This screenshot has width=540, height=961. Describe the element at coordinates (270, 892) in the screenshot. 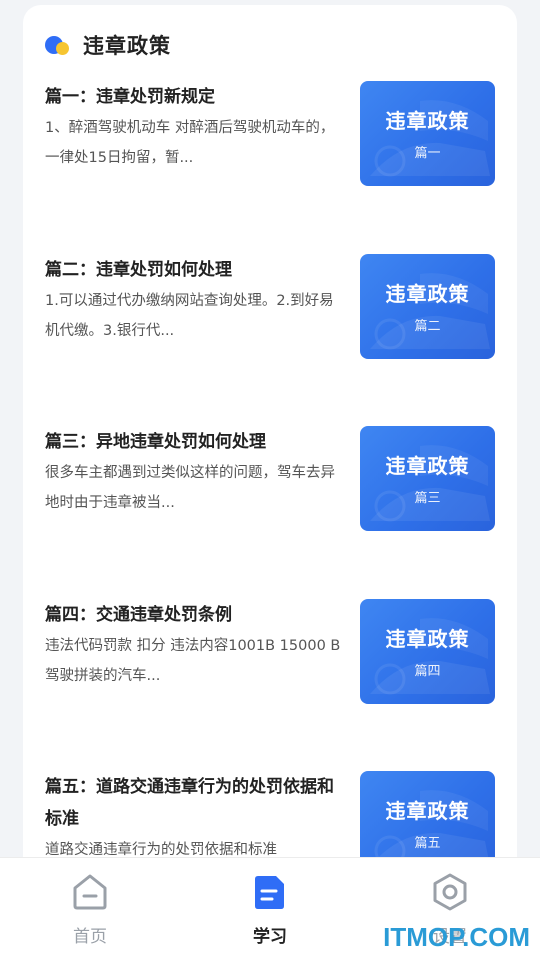

I see `document-icon` at that location.